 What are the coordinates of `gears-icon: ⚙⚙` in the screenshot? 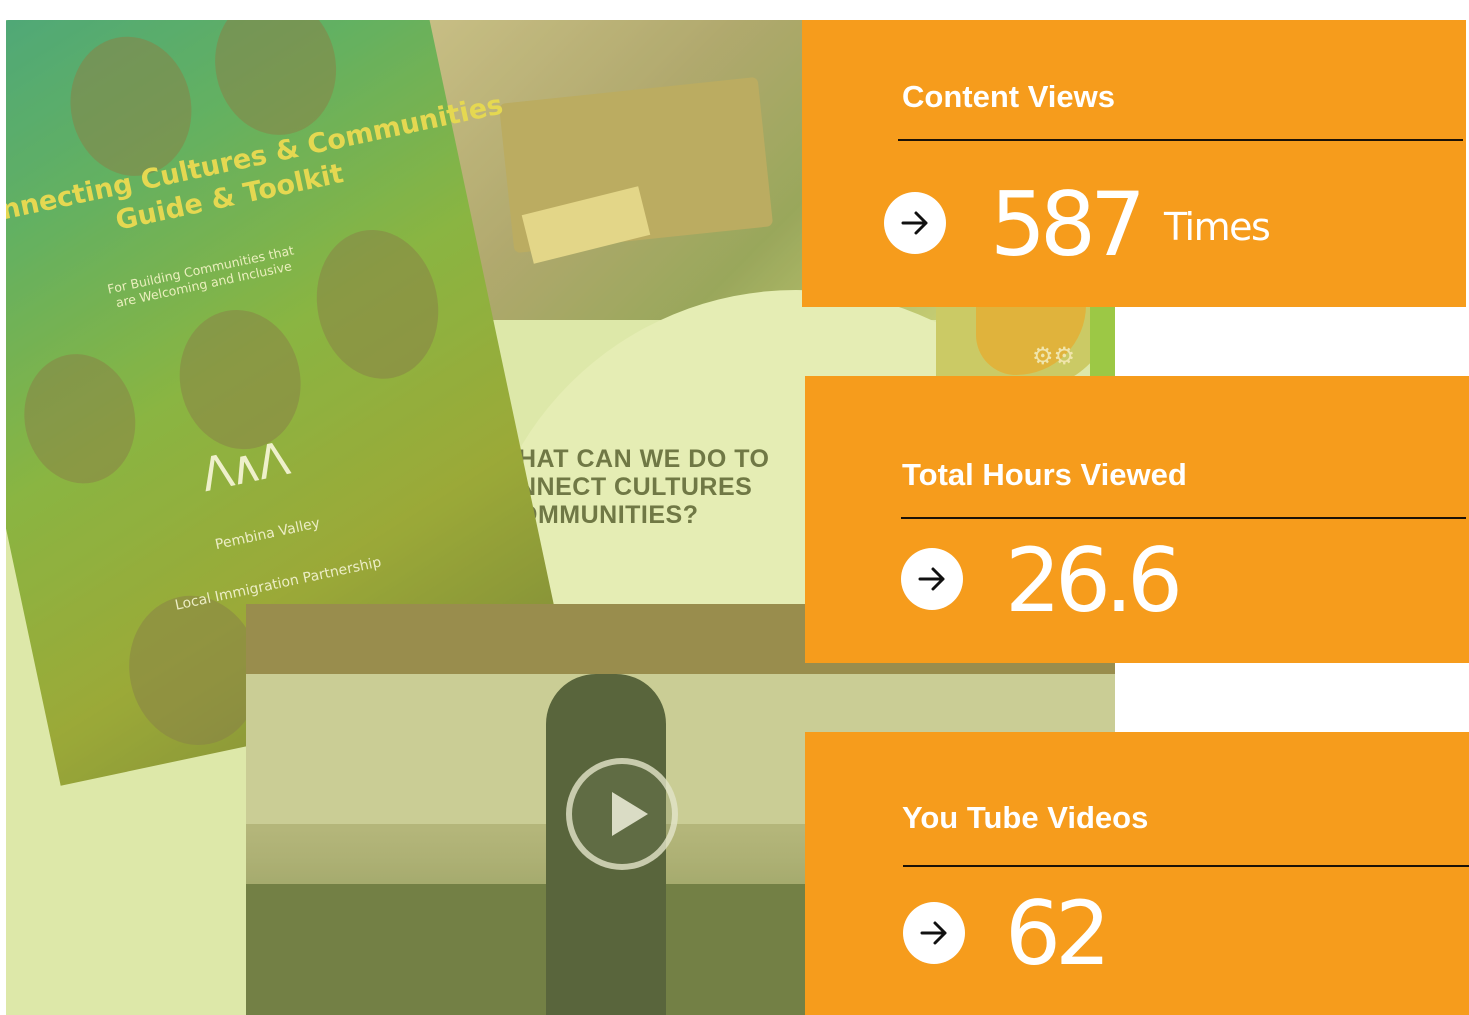 It's located at (1054, 356).